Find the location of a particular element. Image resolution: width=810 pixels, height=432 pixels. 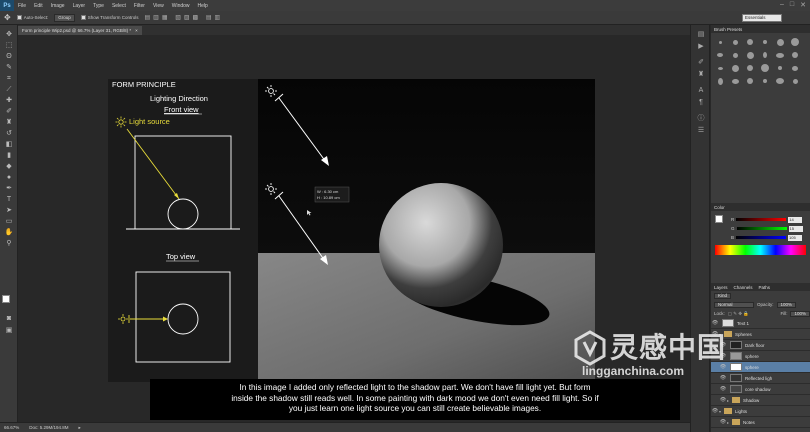

menu-help: Help is located at coordinates (203, 6).